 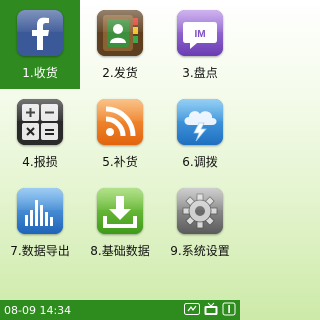 I want to click on menu-item-damage: 4.报损, so click(x=40, y=133).